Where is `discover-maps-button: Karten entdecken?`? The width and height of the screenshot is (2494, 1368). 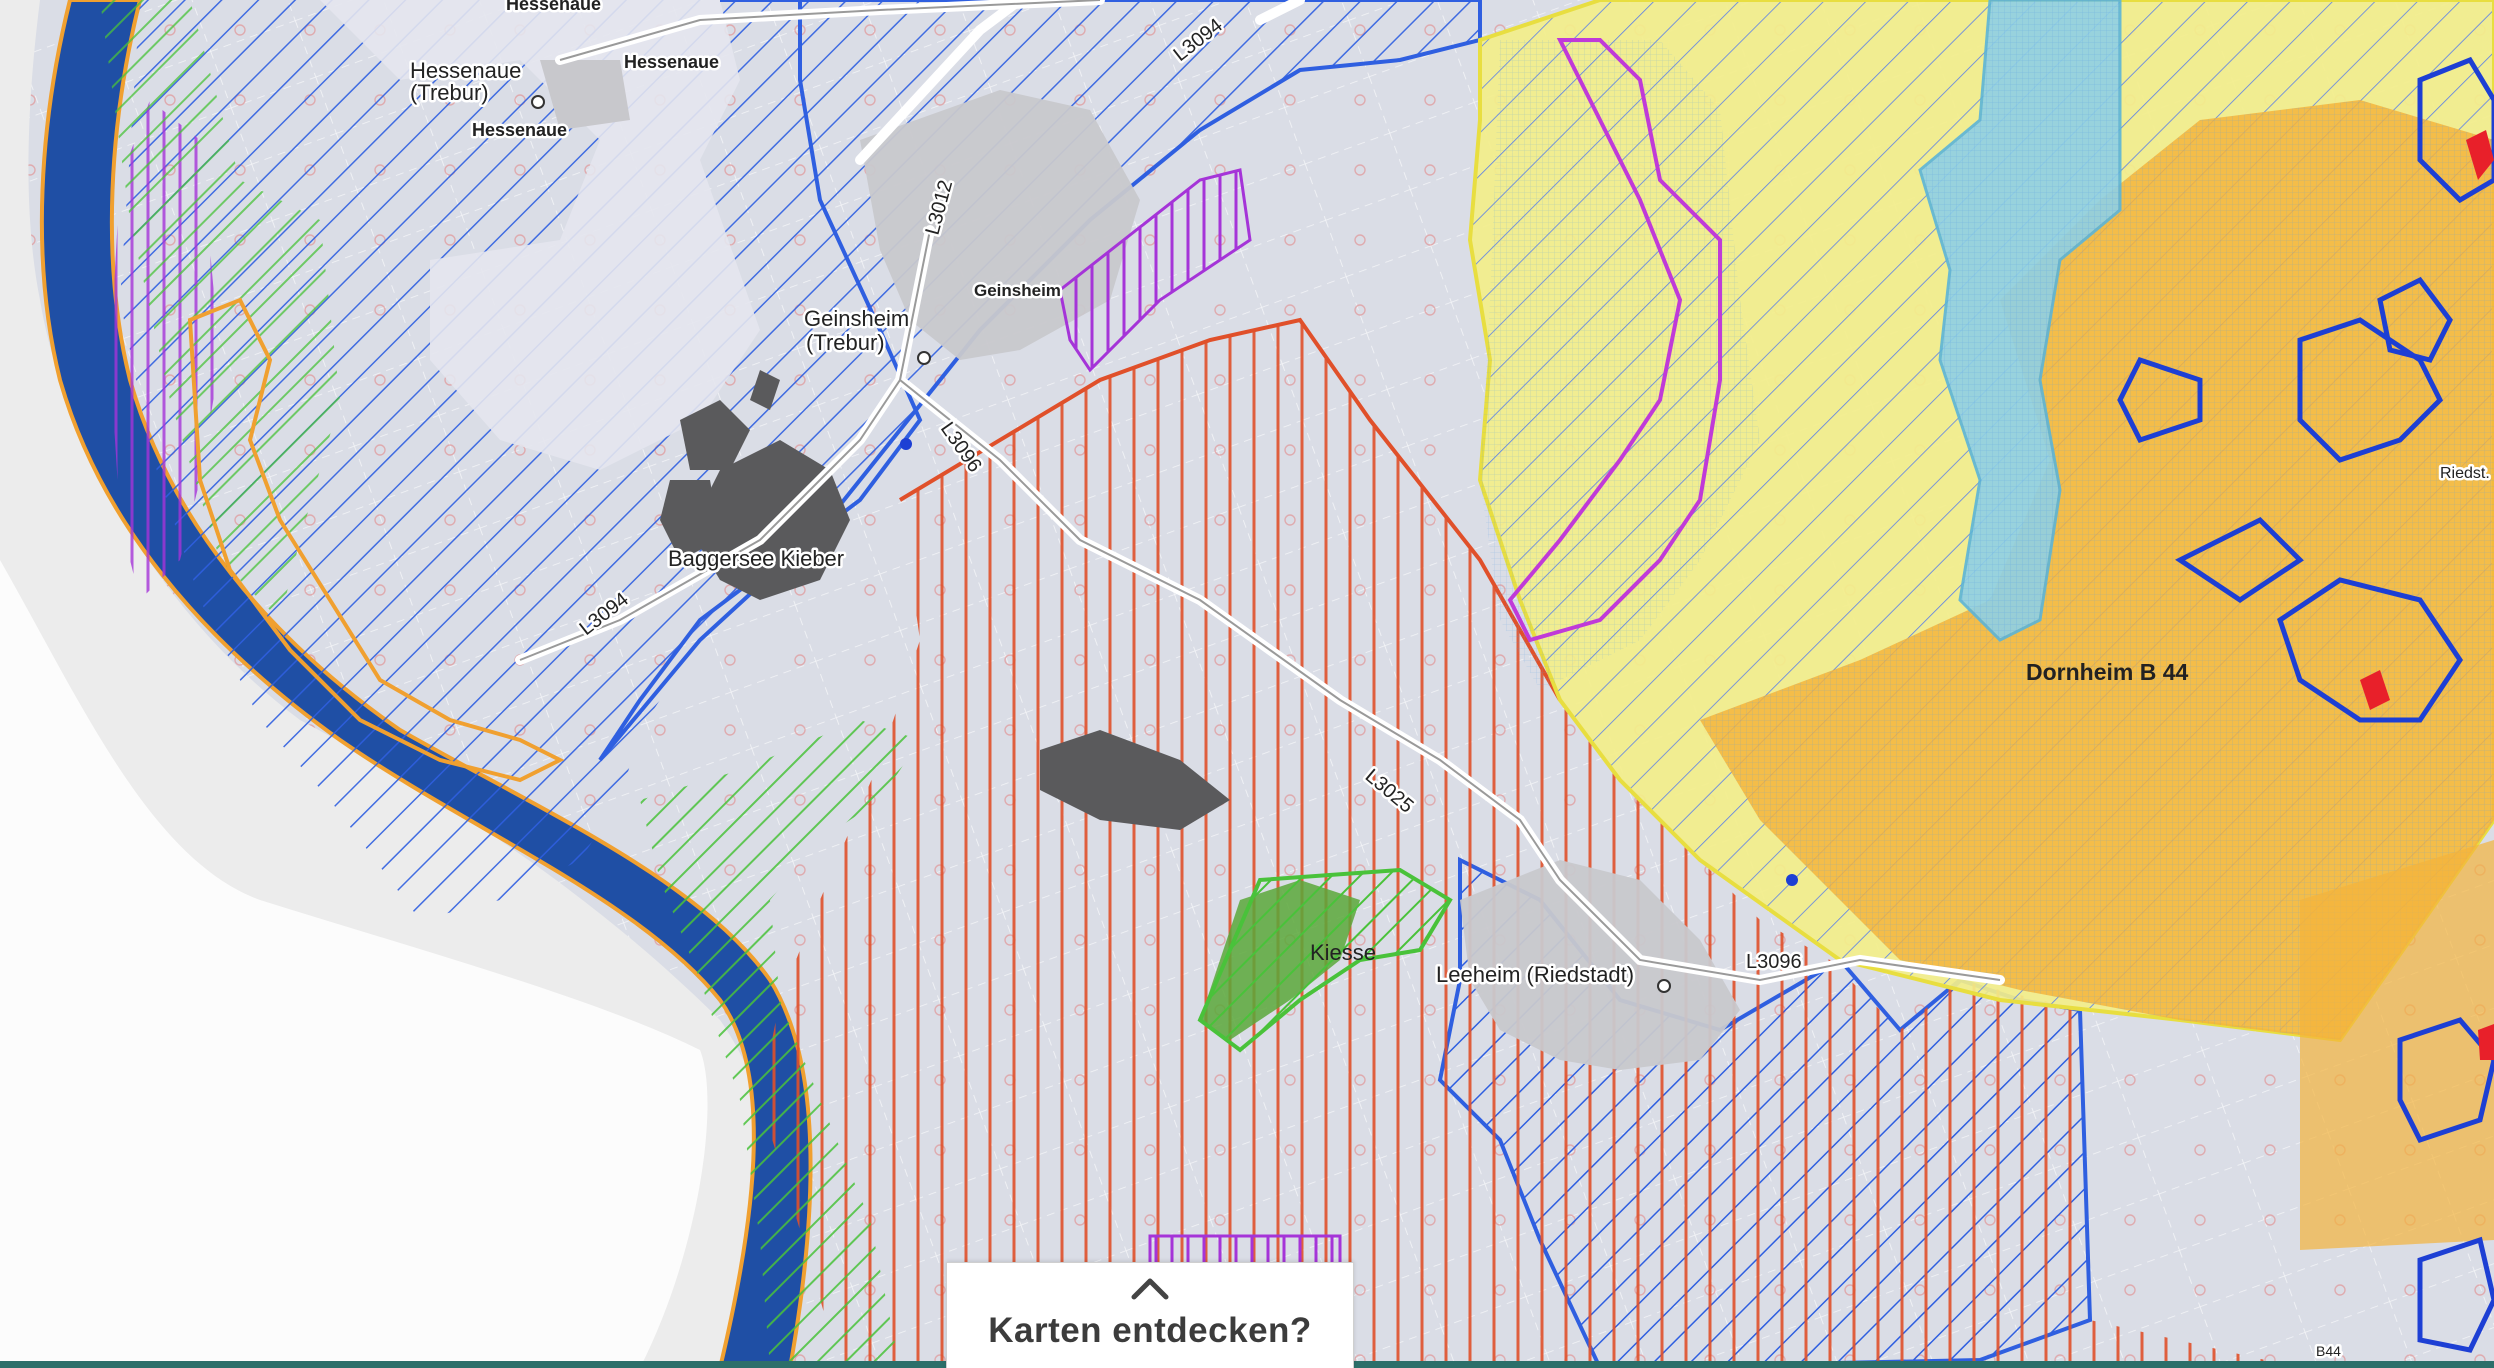
discover-maps-button: Karten entdecken? is located at coordinates (1150, 1315).